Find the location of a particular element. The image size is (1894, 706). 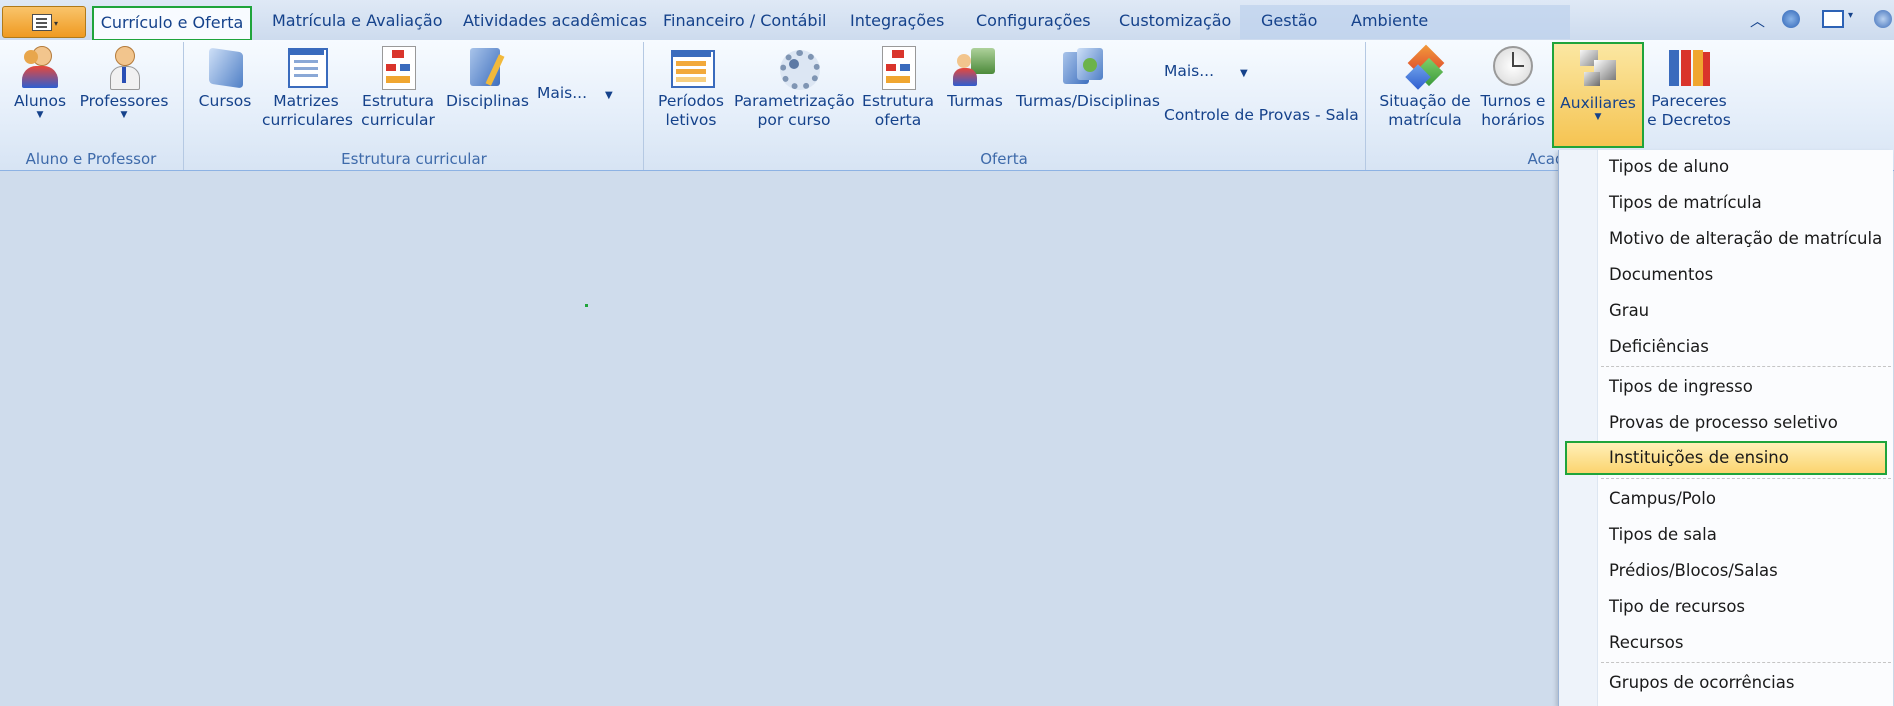

tab-matricula-e-avaliacao: Matrícula e Avaliação is located at coordinates (357, 21).